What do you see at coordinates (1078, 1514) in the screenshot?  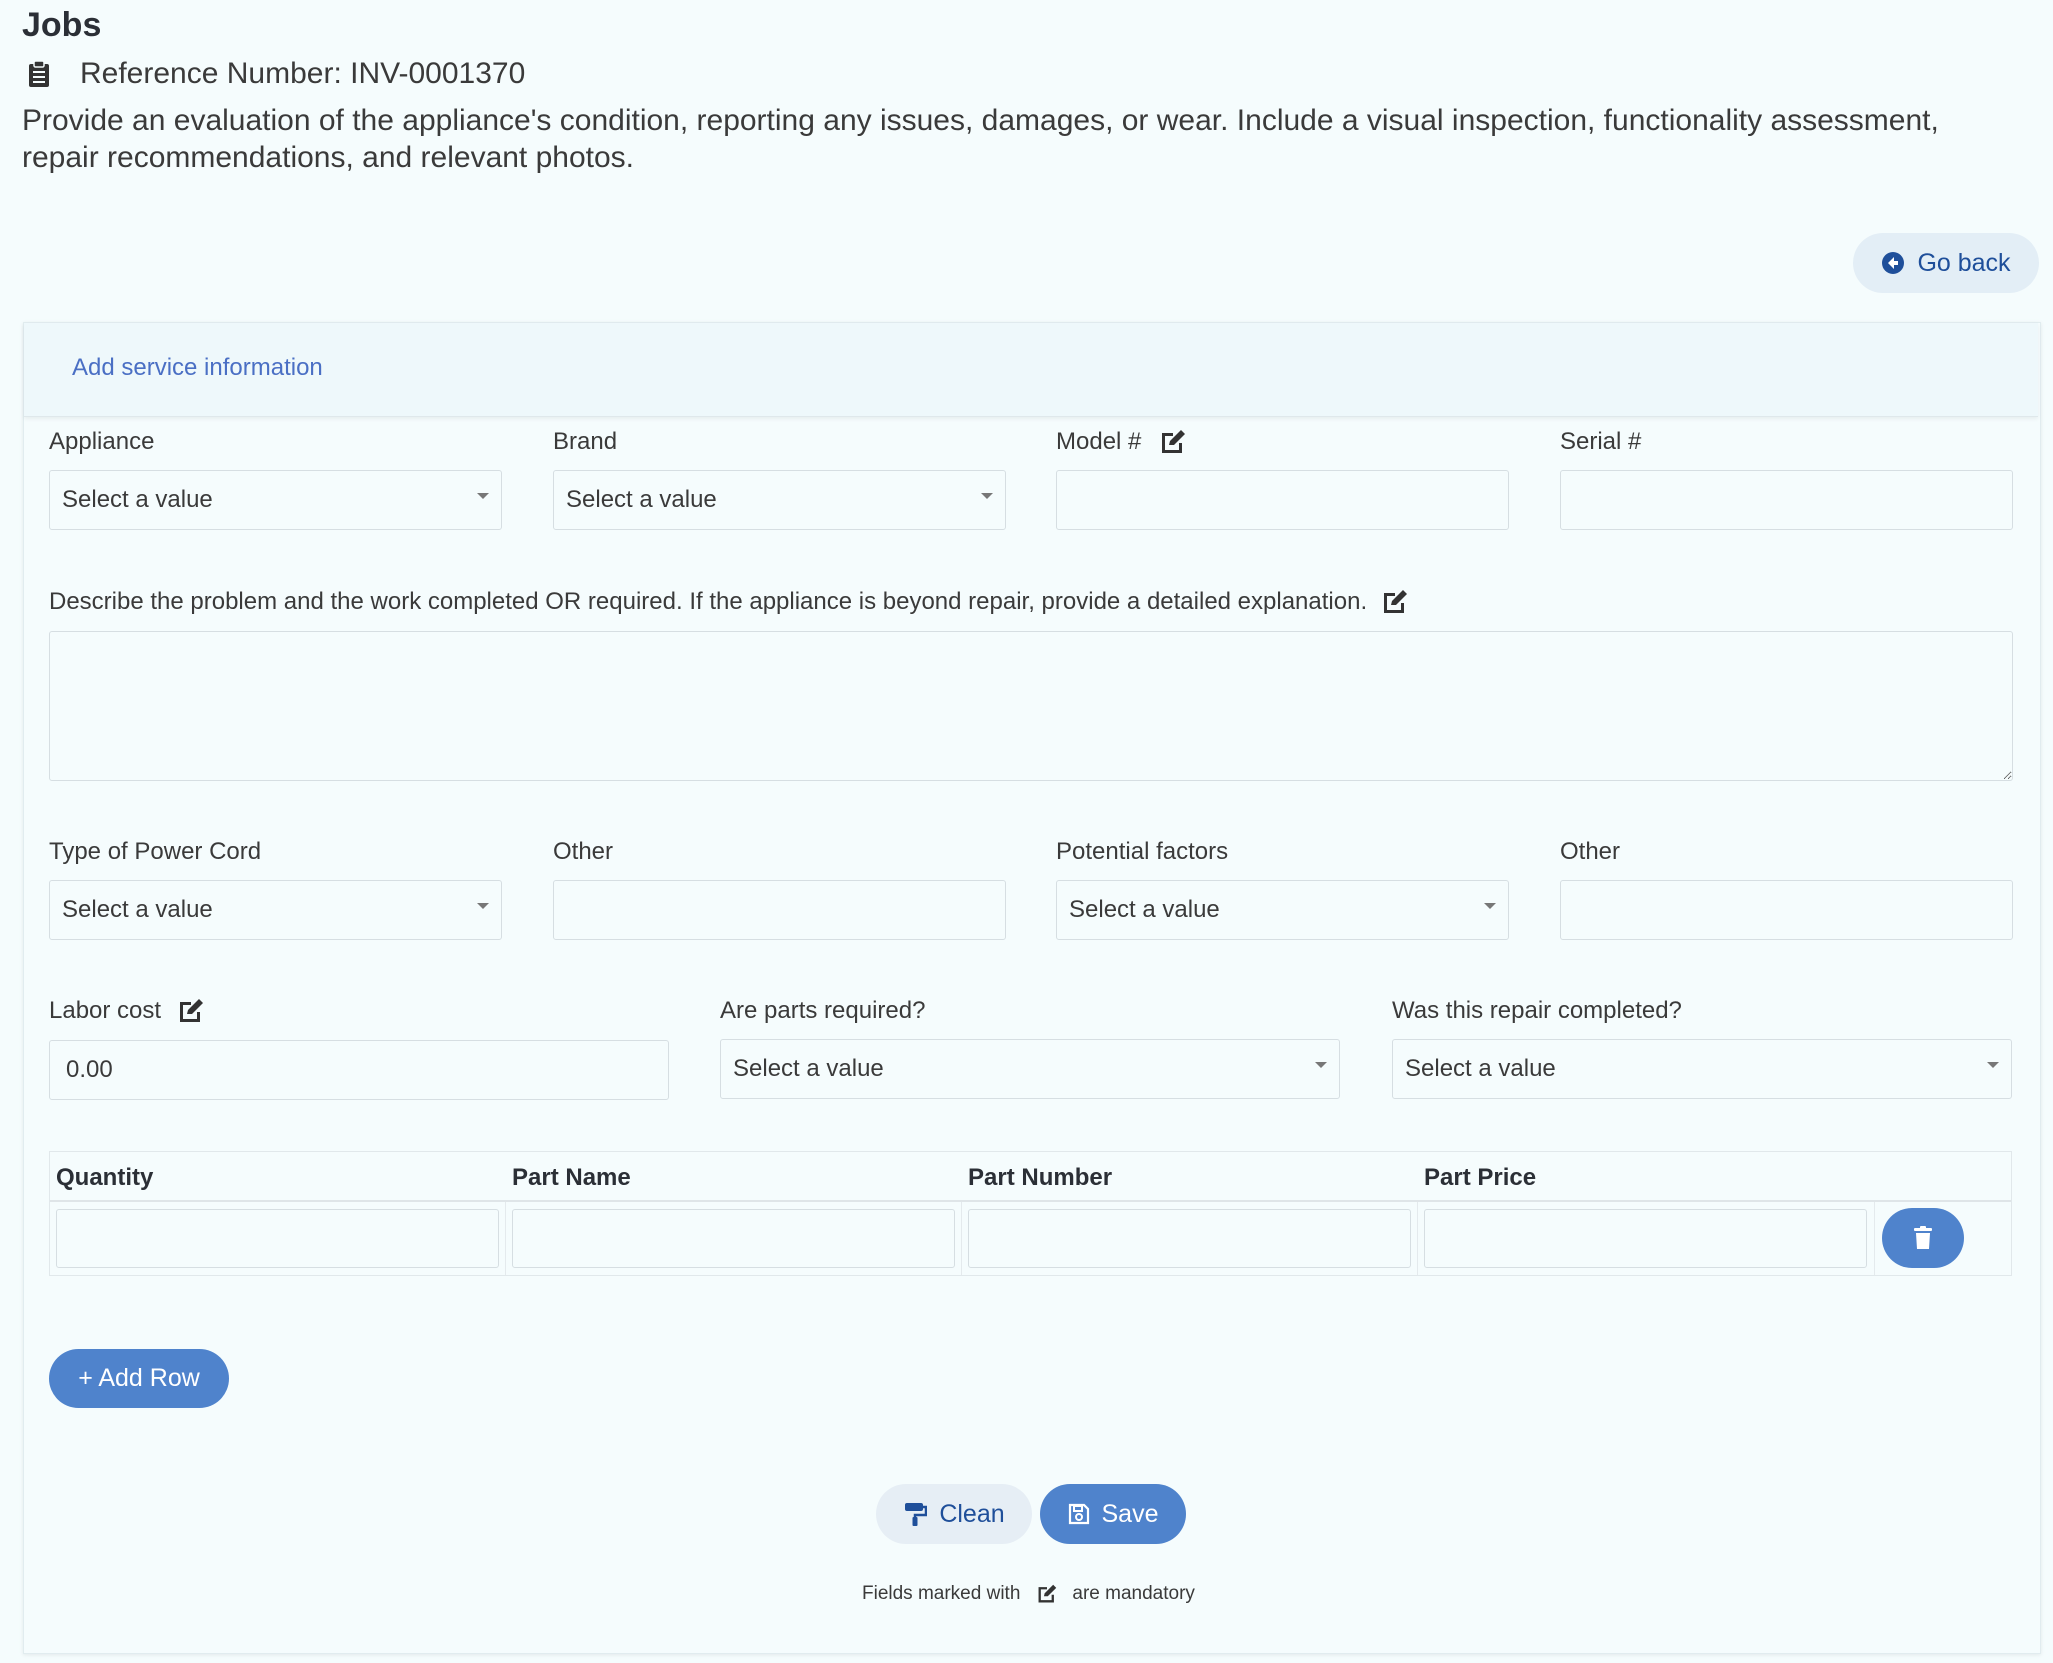 I see `save-icon` at bounding box center [1078, 1514].